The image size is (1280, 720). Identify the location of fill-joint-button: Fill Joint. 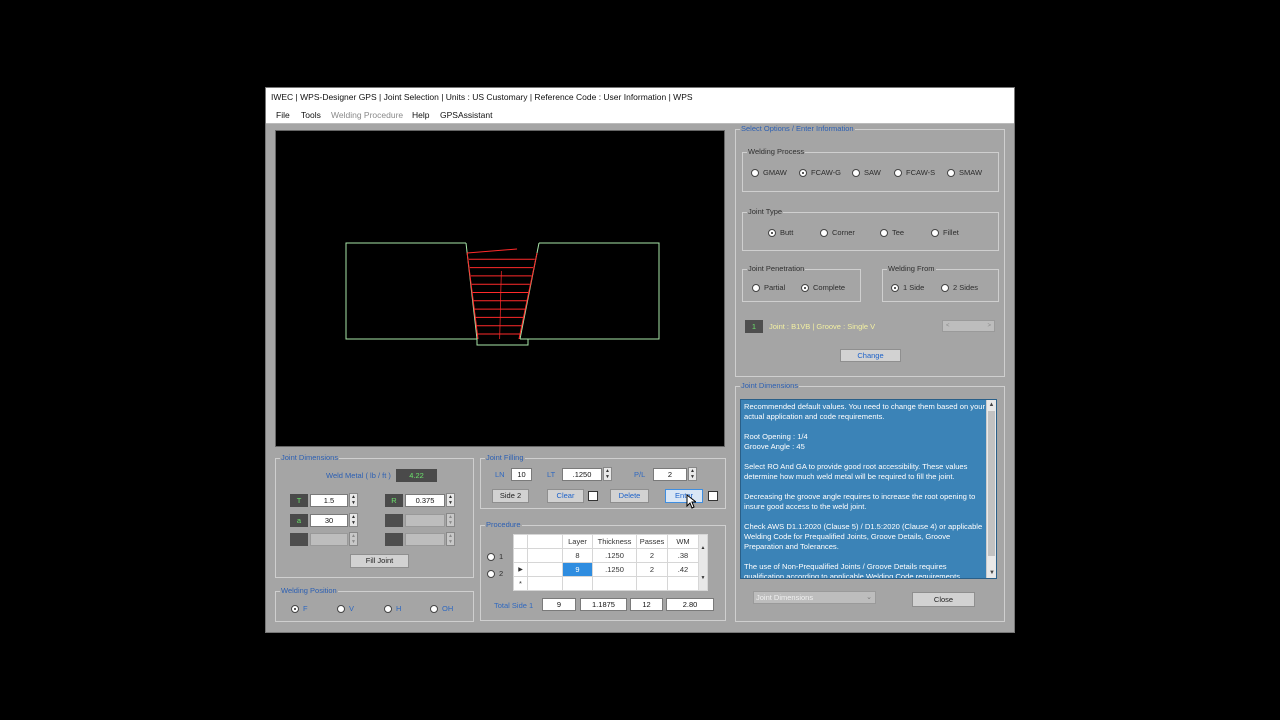
(379, 561).